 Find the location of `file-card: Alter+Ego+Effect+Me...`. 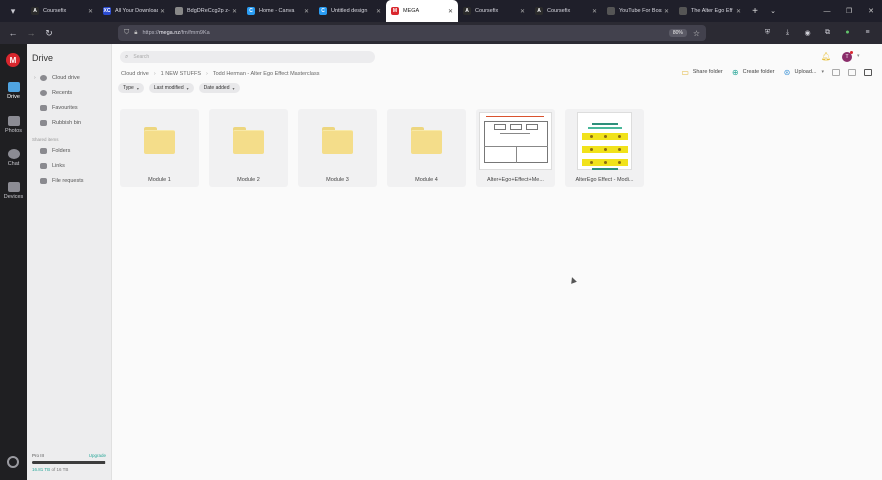

file-card: Alter+Ego+Effect+Me... is located at coordinates (515, 148).